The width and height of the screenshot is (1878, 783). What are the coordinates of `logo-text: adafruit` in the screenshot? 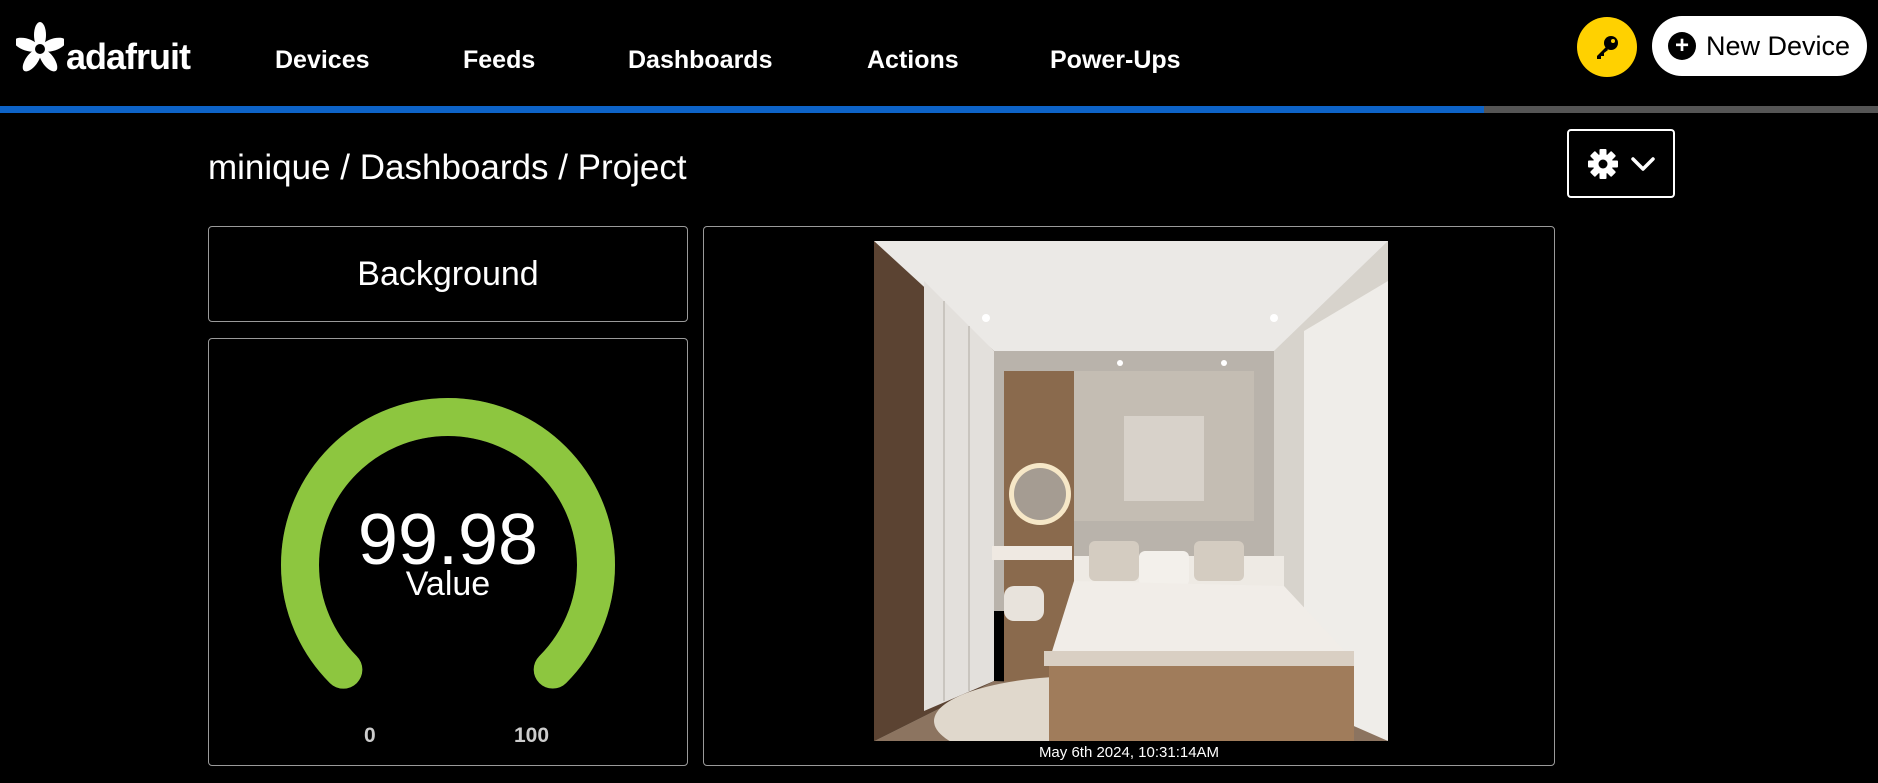 It's located at (128, 56).